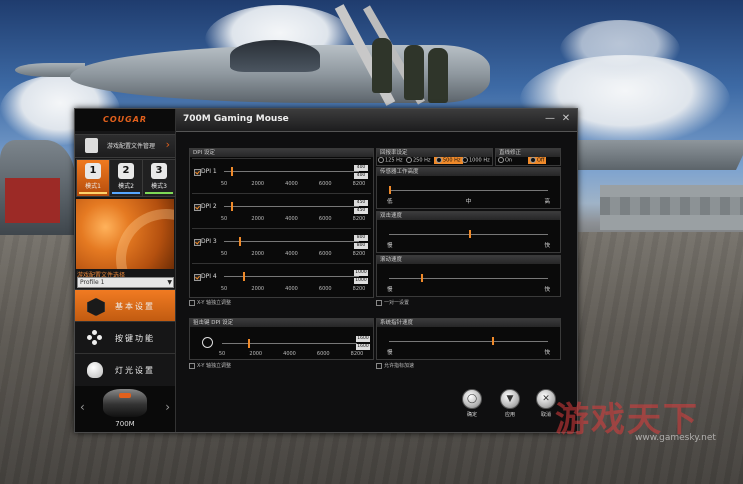 The height and width of the screenshot is (484, 743). What do you see at coordinates (390, 160) in the screenshot?
I see `polling-option: 125 Hz` at bounding box center [390, 160].